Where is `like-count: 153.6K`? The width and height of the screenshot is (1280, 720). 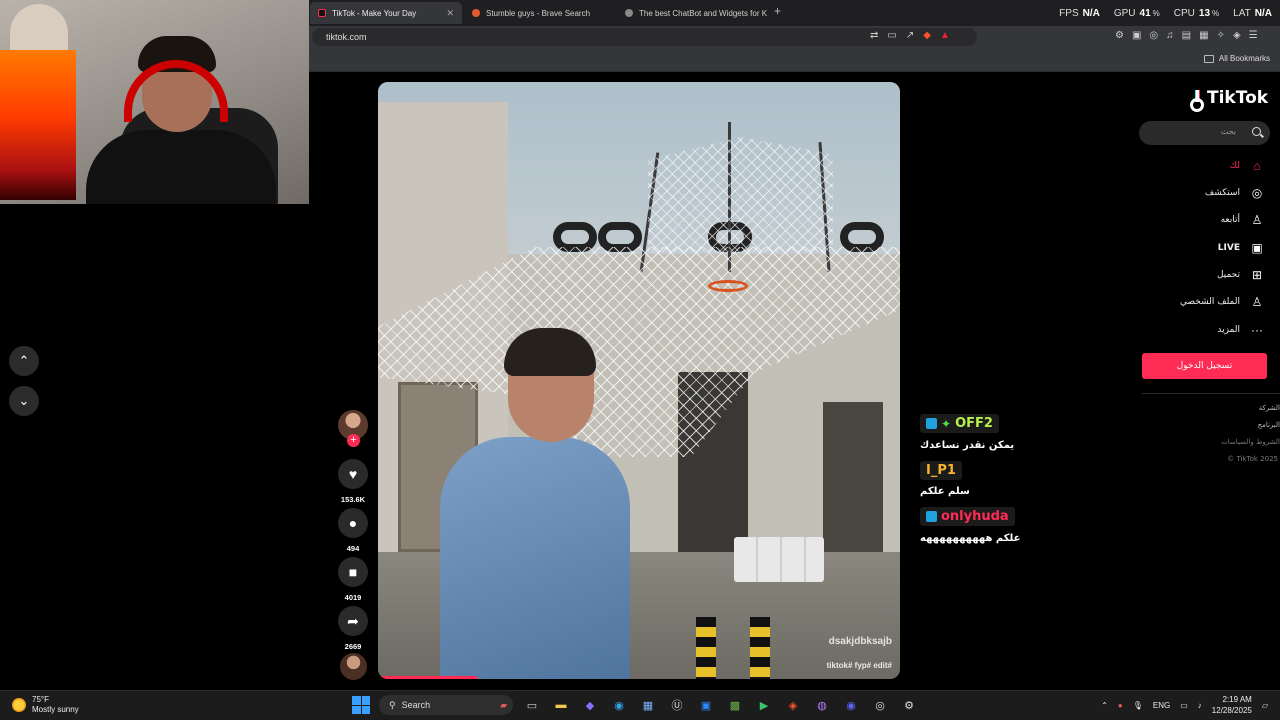 like-count: 153.6K is located at coordinates (353, 499).